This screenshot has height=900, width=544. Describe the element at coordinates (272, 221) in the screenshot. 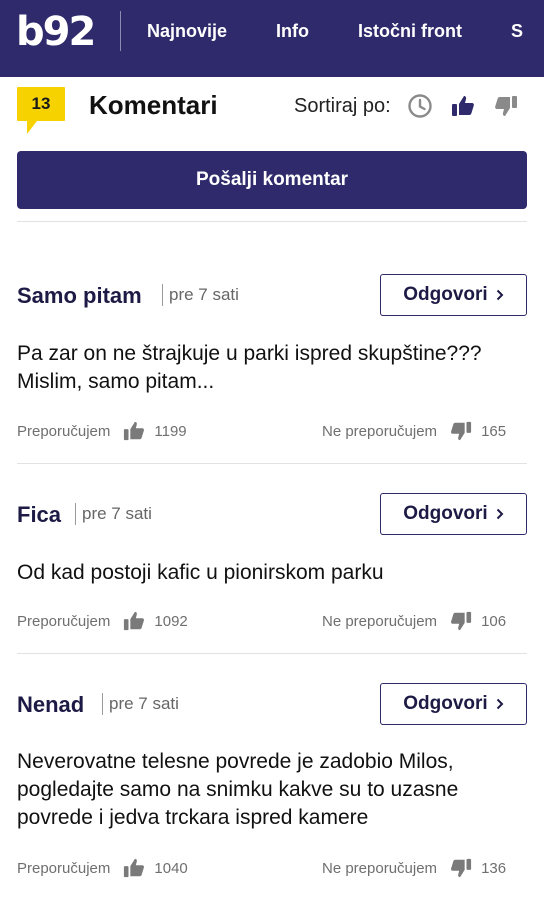

I see `divider` at that location.